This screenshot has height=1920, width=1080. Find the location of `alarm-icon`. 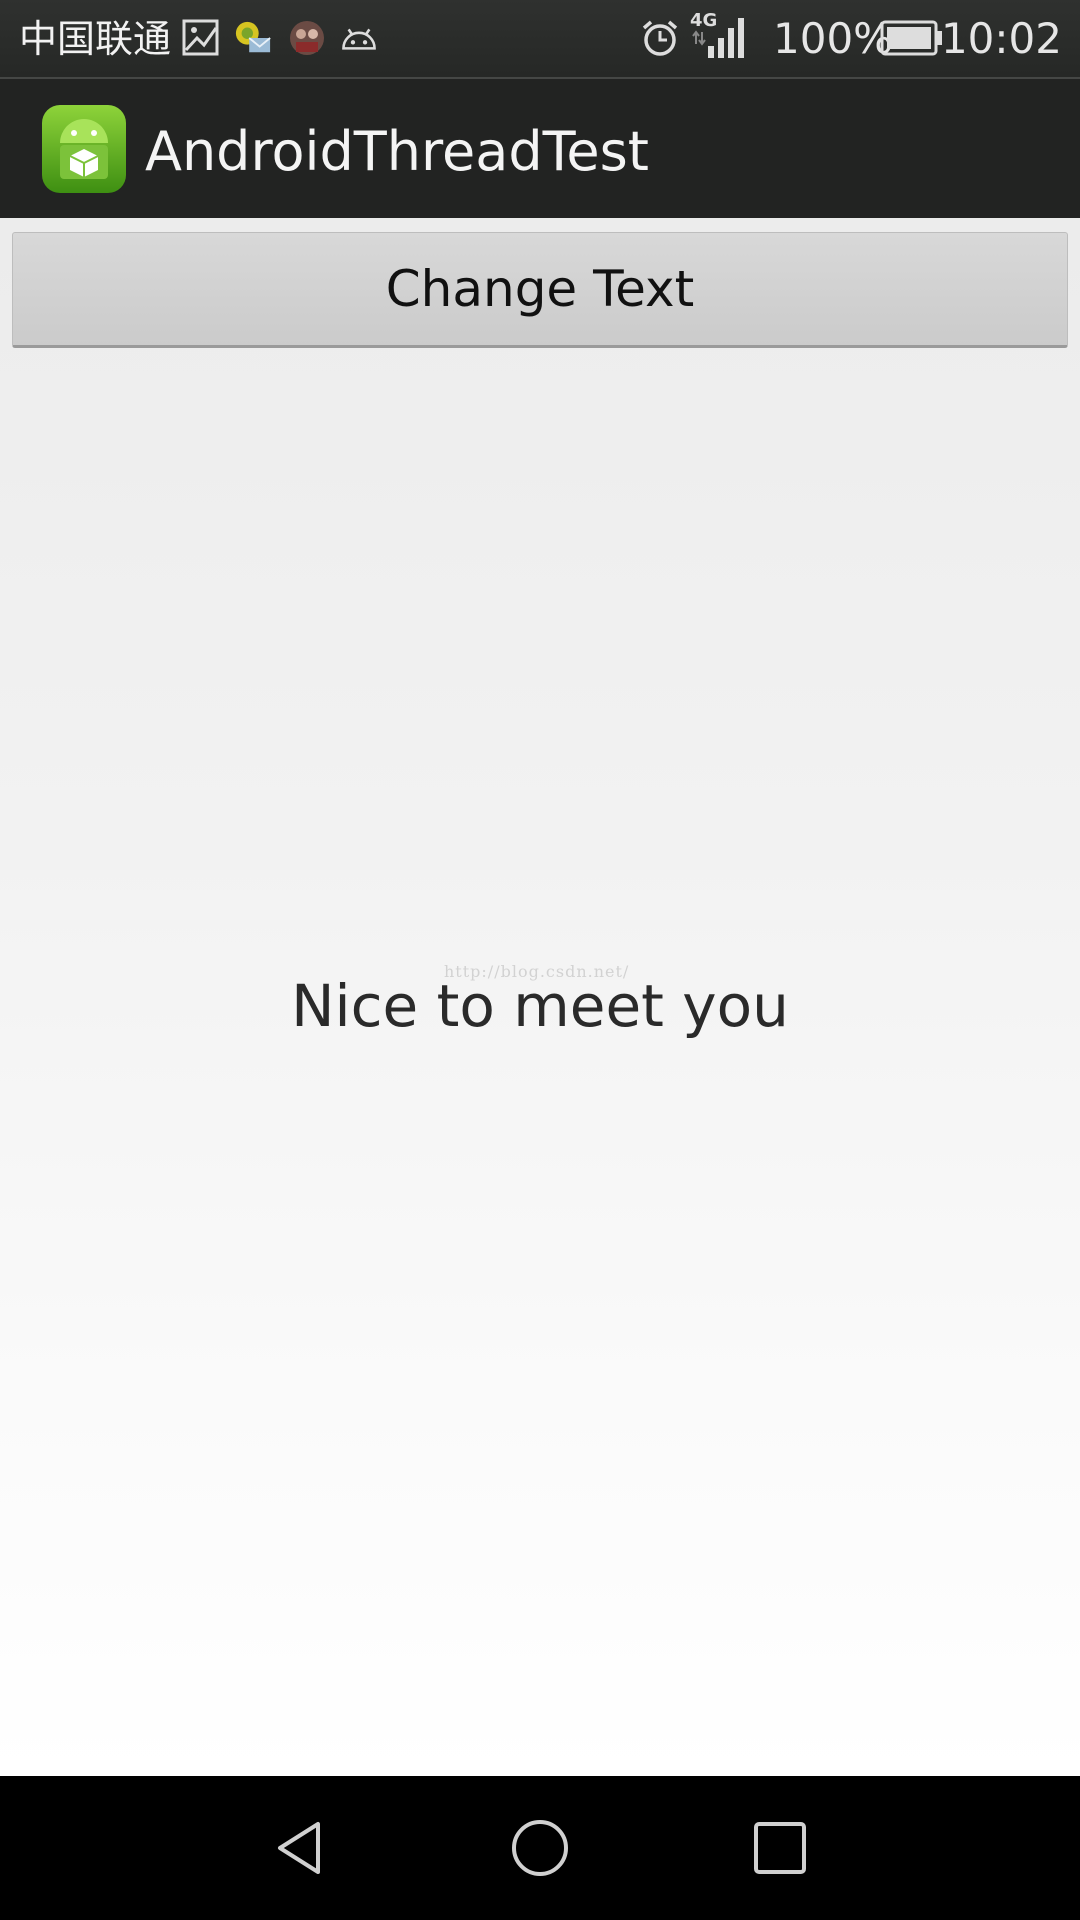

alarm-icon is located at coordinates (660, 38).